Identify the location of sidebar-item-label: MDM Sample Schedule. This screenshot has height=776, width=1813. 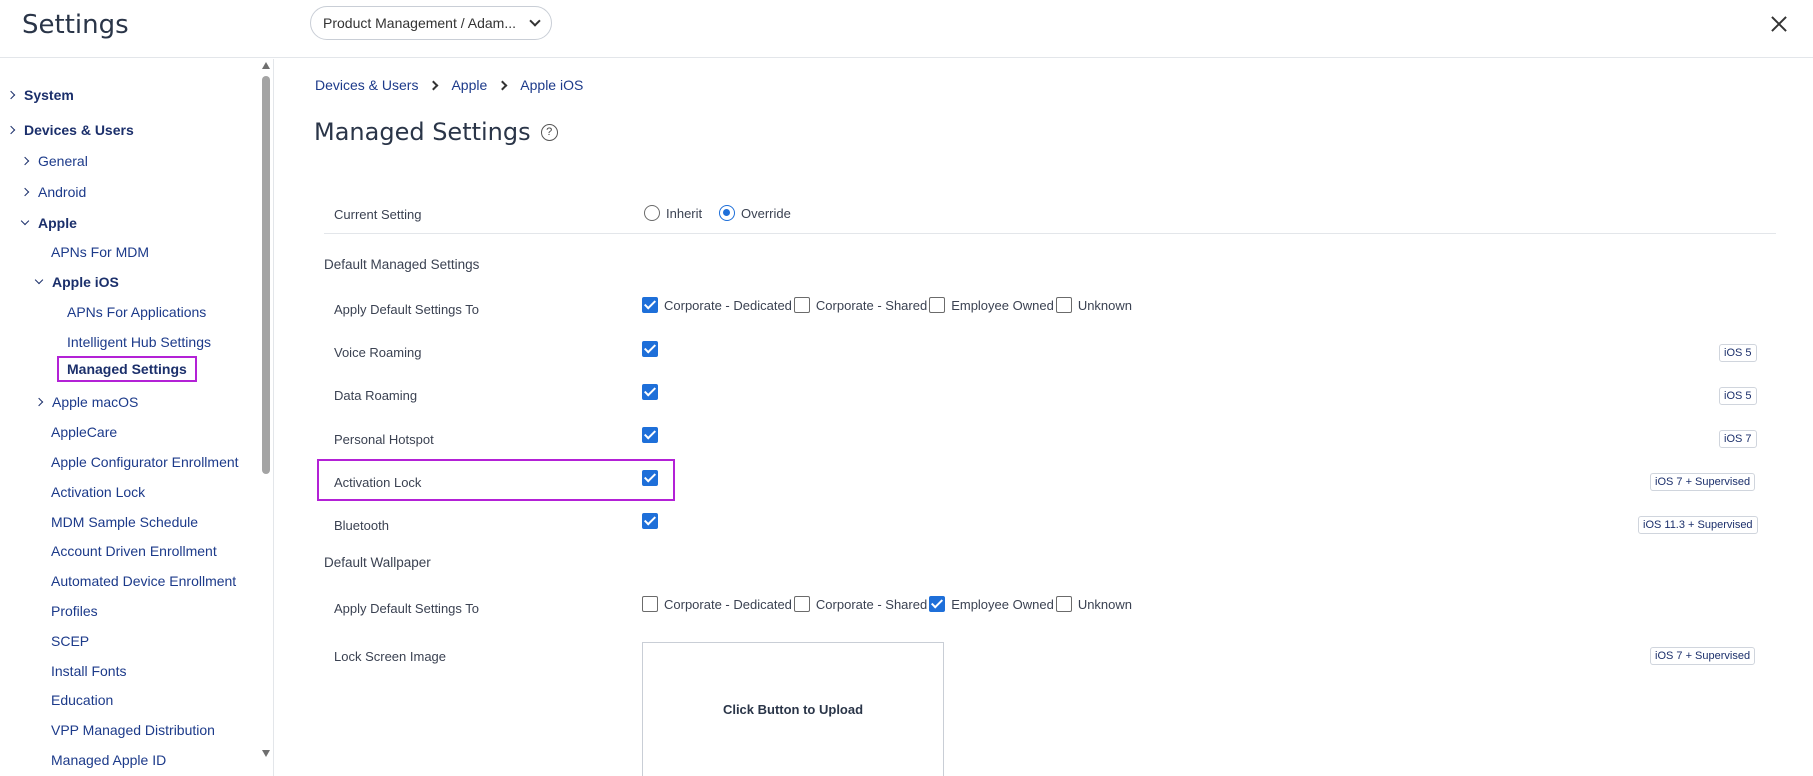
(125, 522).